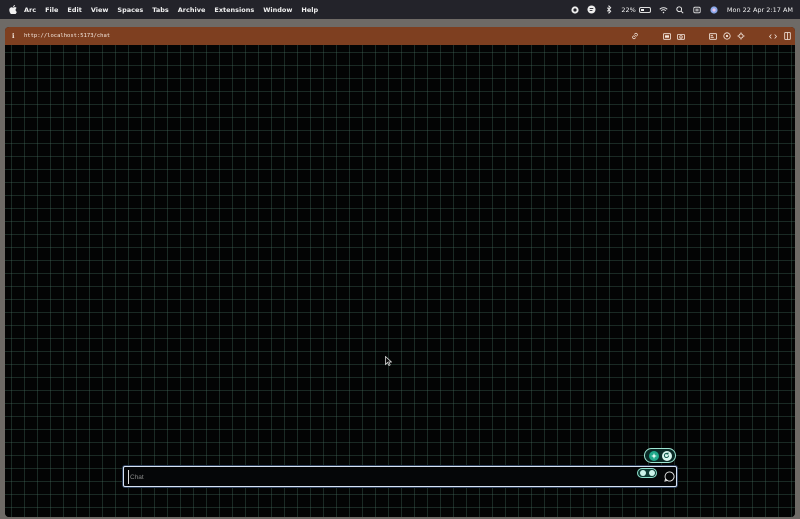 Image resolution: width=800 pixels, height=519 pixels. I want to click on sparkle-icon, so click(653, 455).